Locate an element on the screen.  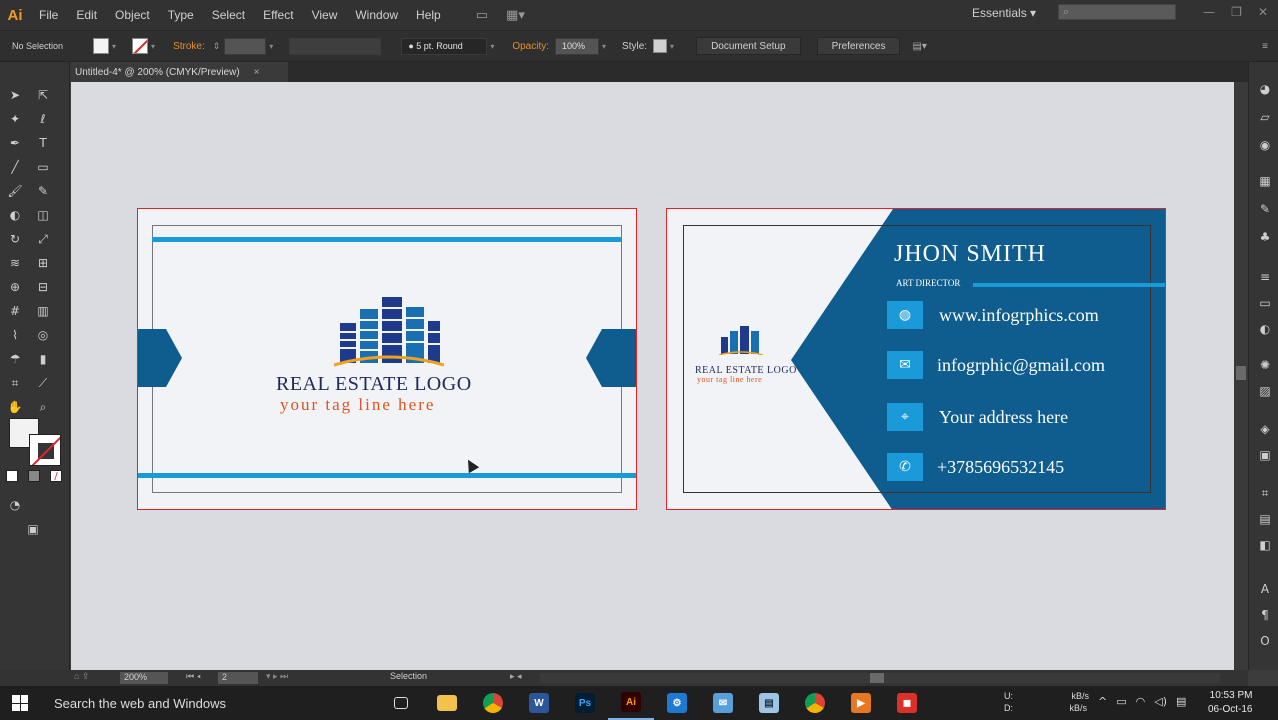
stroke-color-swatch is located at coordinates (140, 46).